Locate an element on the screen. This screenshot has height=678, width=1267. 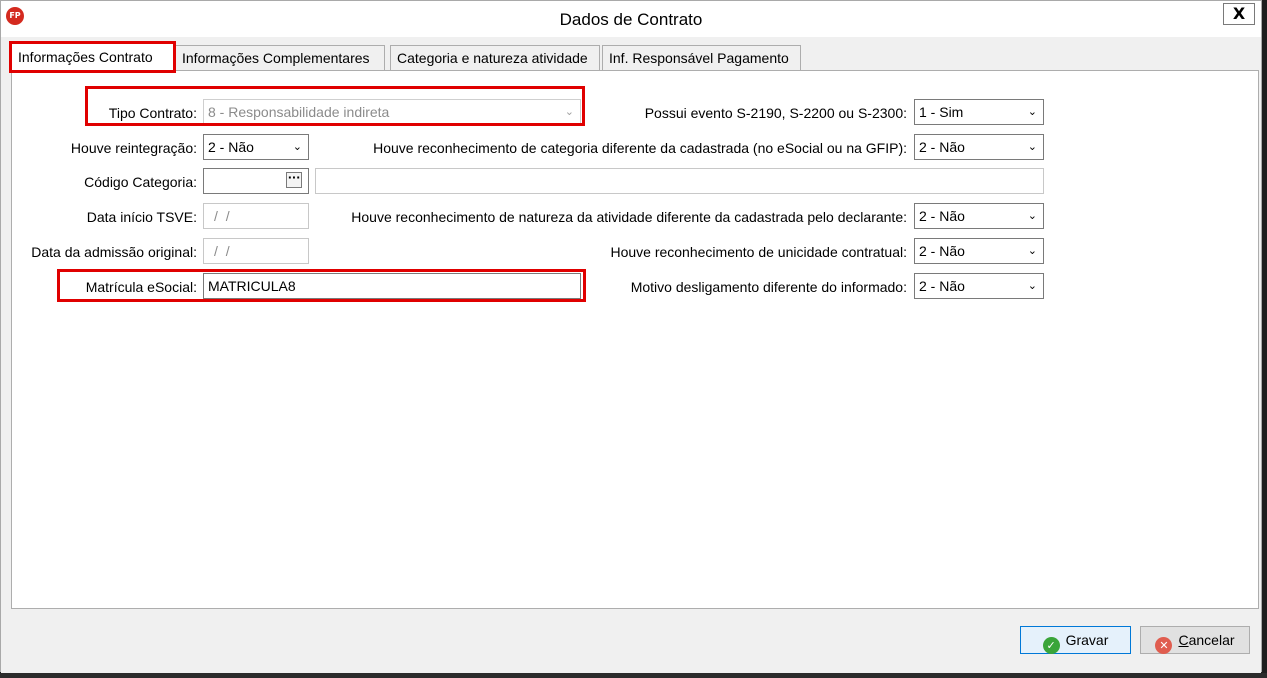
houve-reintegracao-value: 2 - Não is located at coordinates (231, 147).